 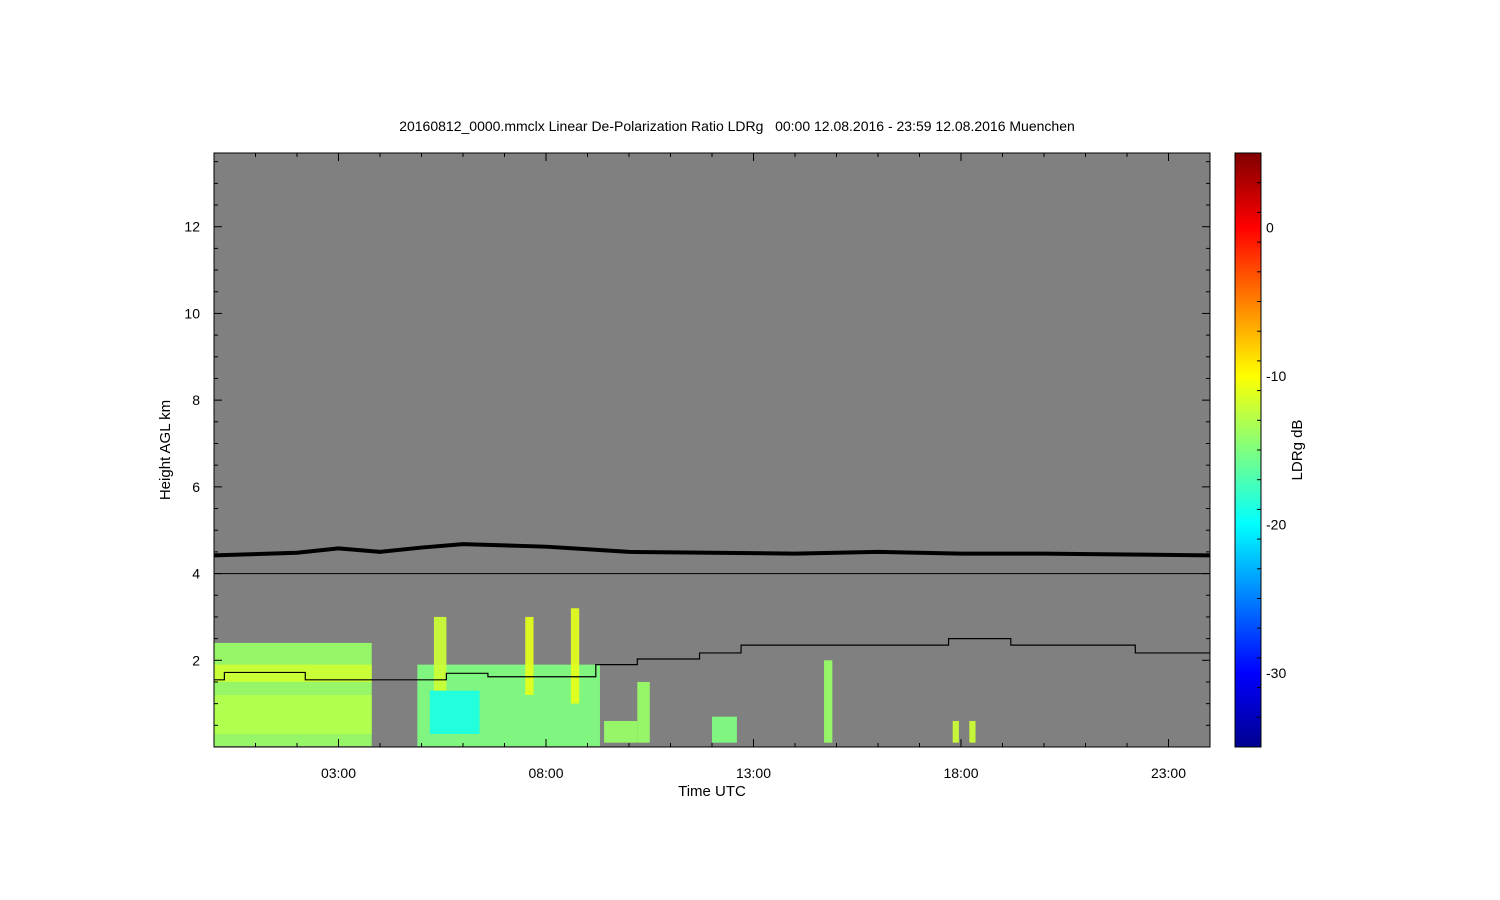 I want to click on x-tick-label: 13:00, so click(x=753, y=773).